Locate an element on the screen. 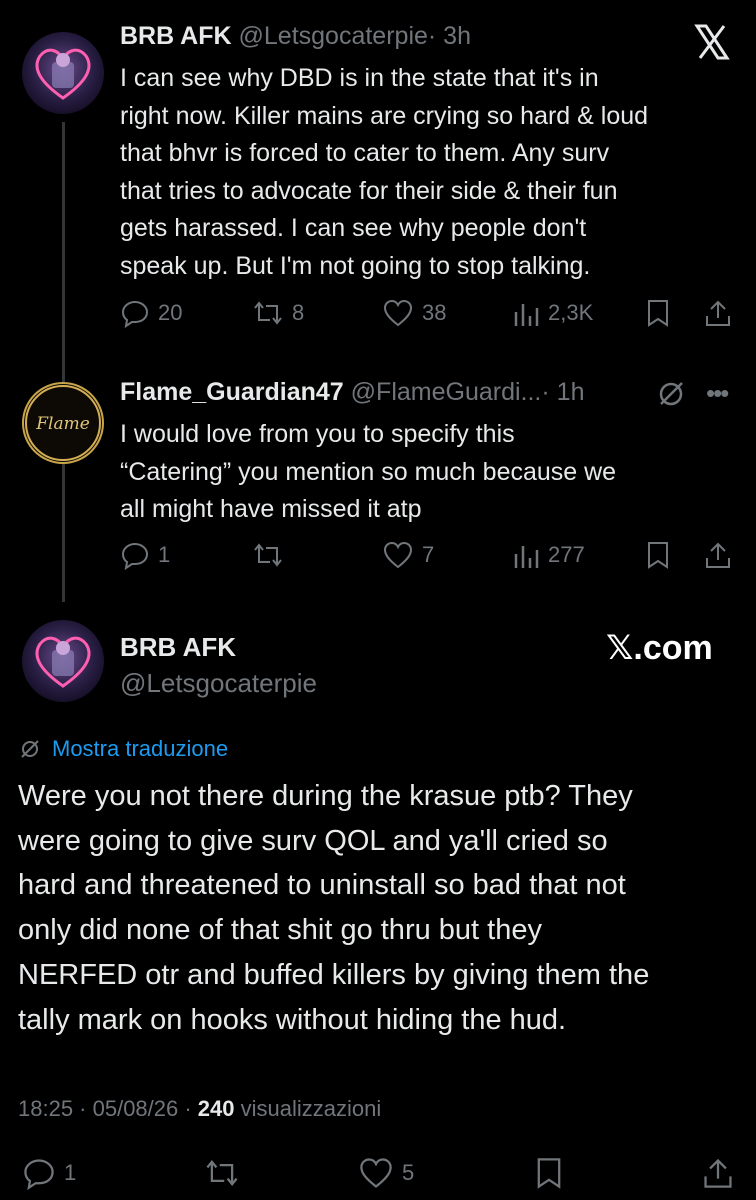 The width and height of the screenshot is (756, 1200). views-label: visualizzazioni is located at coordinates (308, 1108).